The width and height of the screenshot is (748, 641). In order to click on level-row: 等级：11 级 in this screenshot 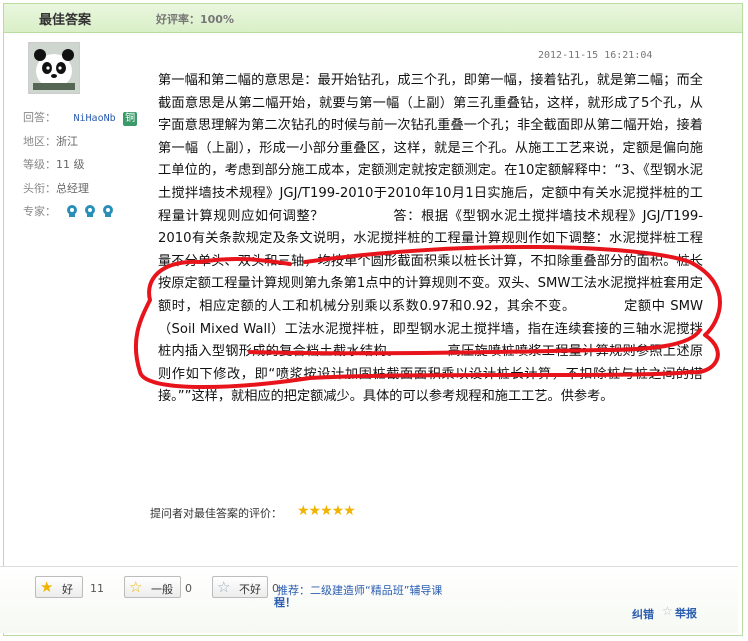, I will do `click(54, 164)`.